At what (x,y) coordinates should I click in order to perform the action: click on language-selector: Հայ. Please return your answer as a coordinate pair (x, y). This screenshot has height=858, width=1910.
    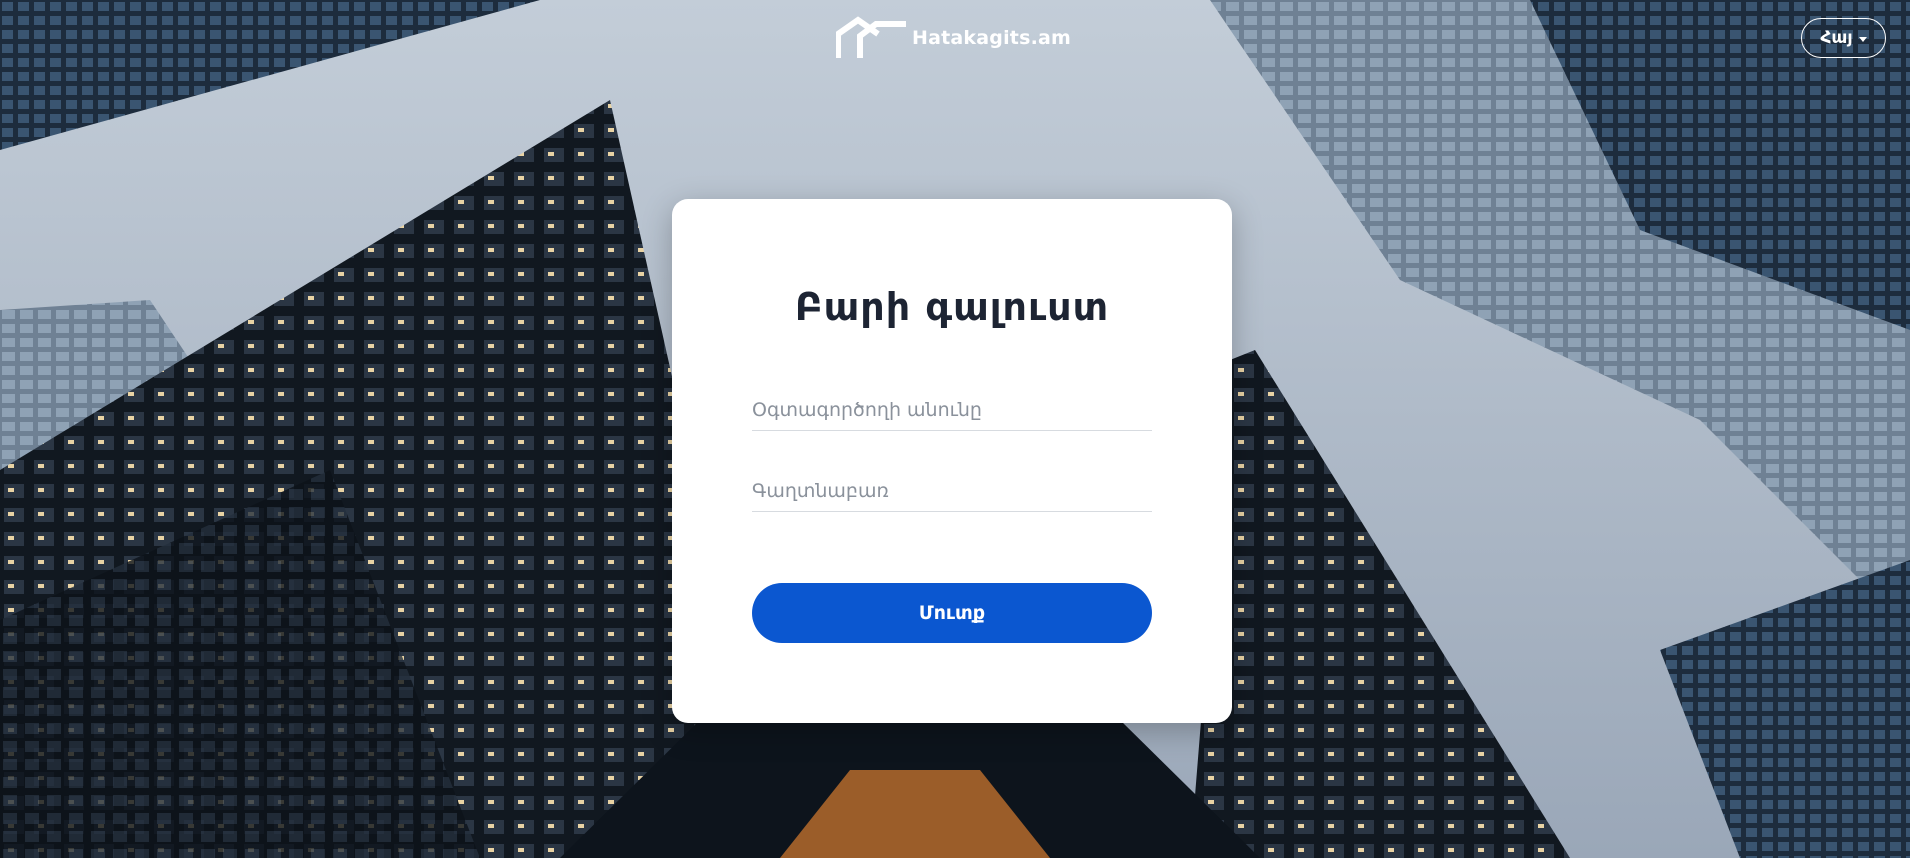
    Looking at the image, I should click on (1843, 38).